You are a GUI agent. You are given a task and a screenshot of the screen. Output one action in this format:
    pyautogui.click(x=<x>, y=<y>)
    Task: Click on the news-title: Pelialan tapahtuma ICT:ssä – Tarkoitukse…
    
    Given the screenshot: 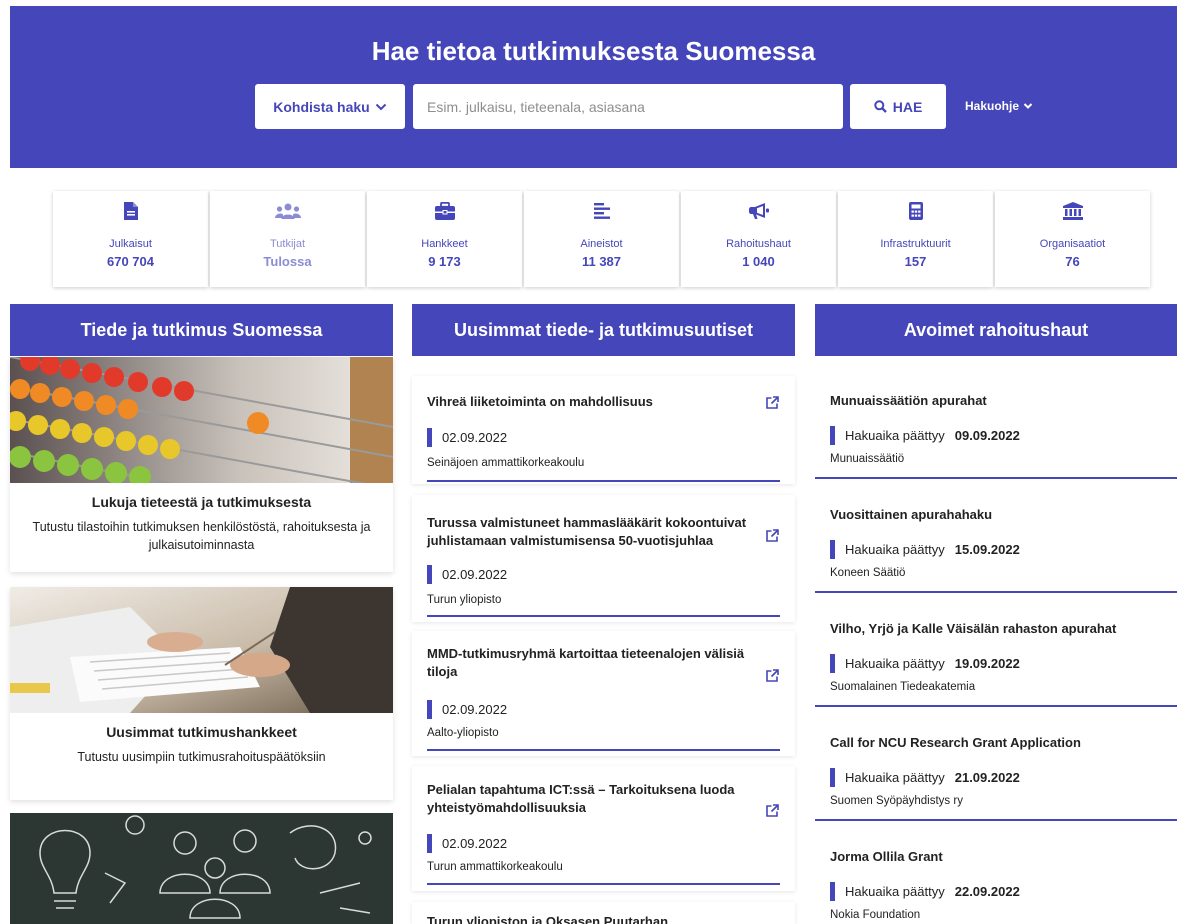 What is the action you would take?
    pyautogui.click(x=581, y=798)
    